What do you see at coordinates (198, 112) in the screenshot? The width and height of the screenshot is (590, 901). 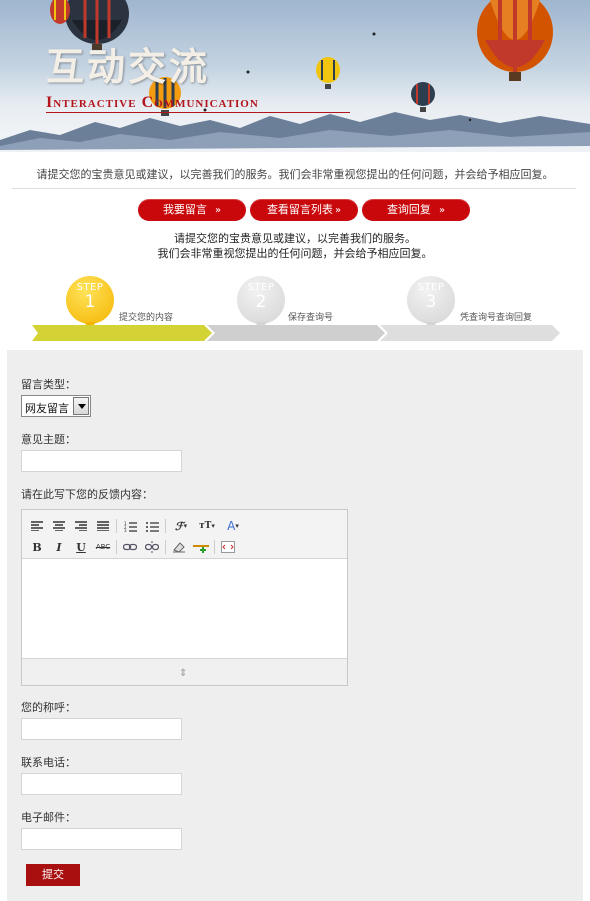 I see `banner-divider` at bounding box center [198, 112].